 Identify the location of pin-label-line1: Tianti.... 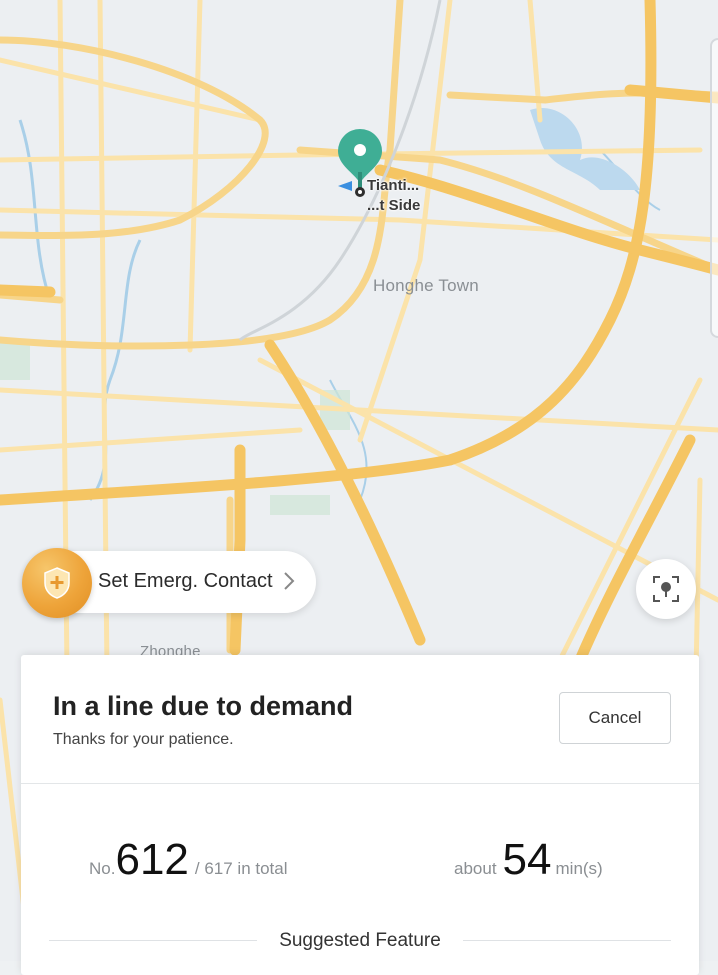
(393, 185).